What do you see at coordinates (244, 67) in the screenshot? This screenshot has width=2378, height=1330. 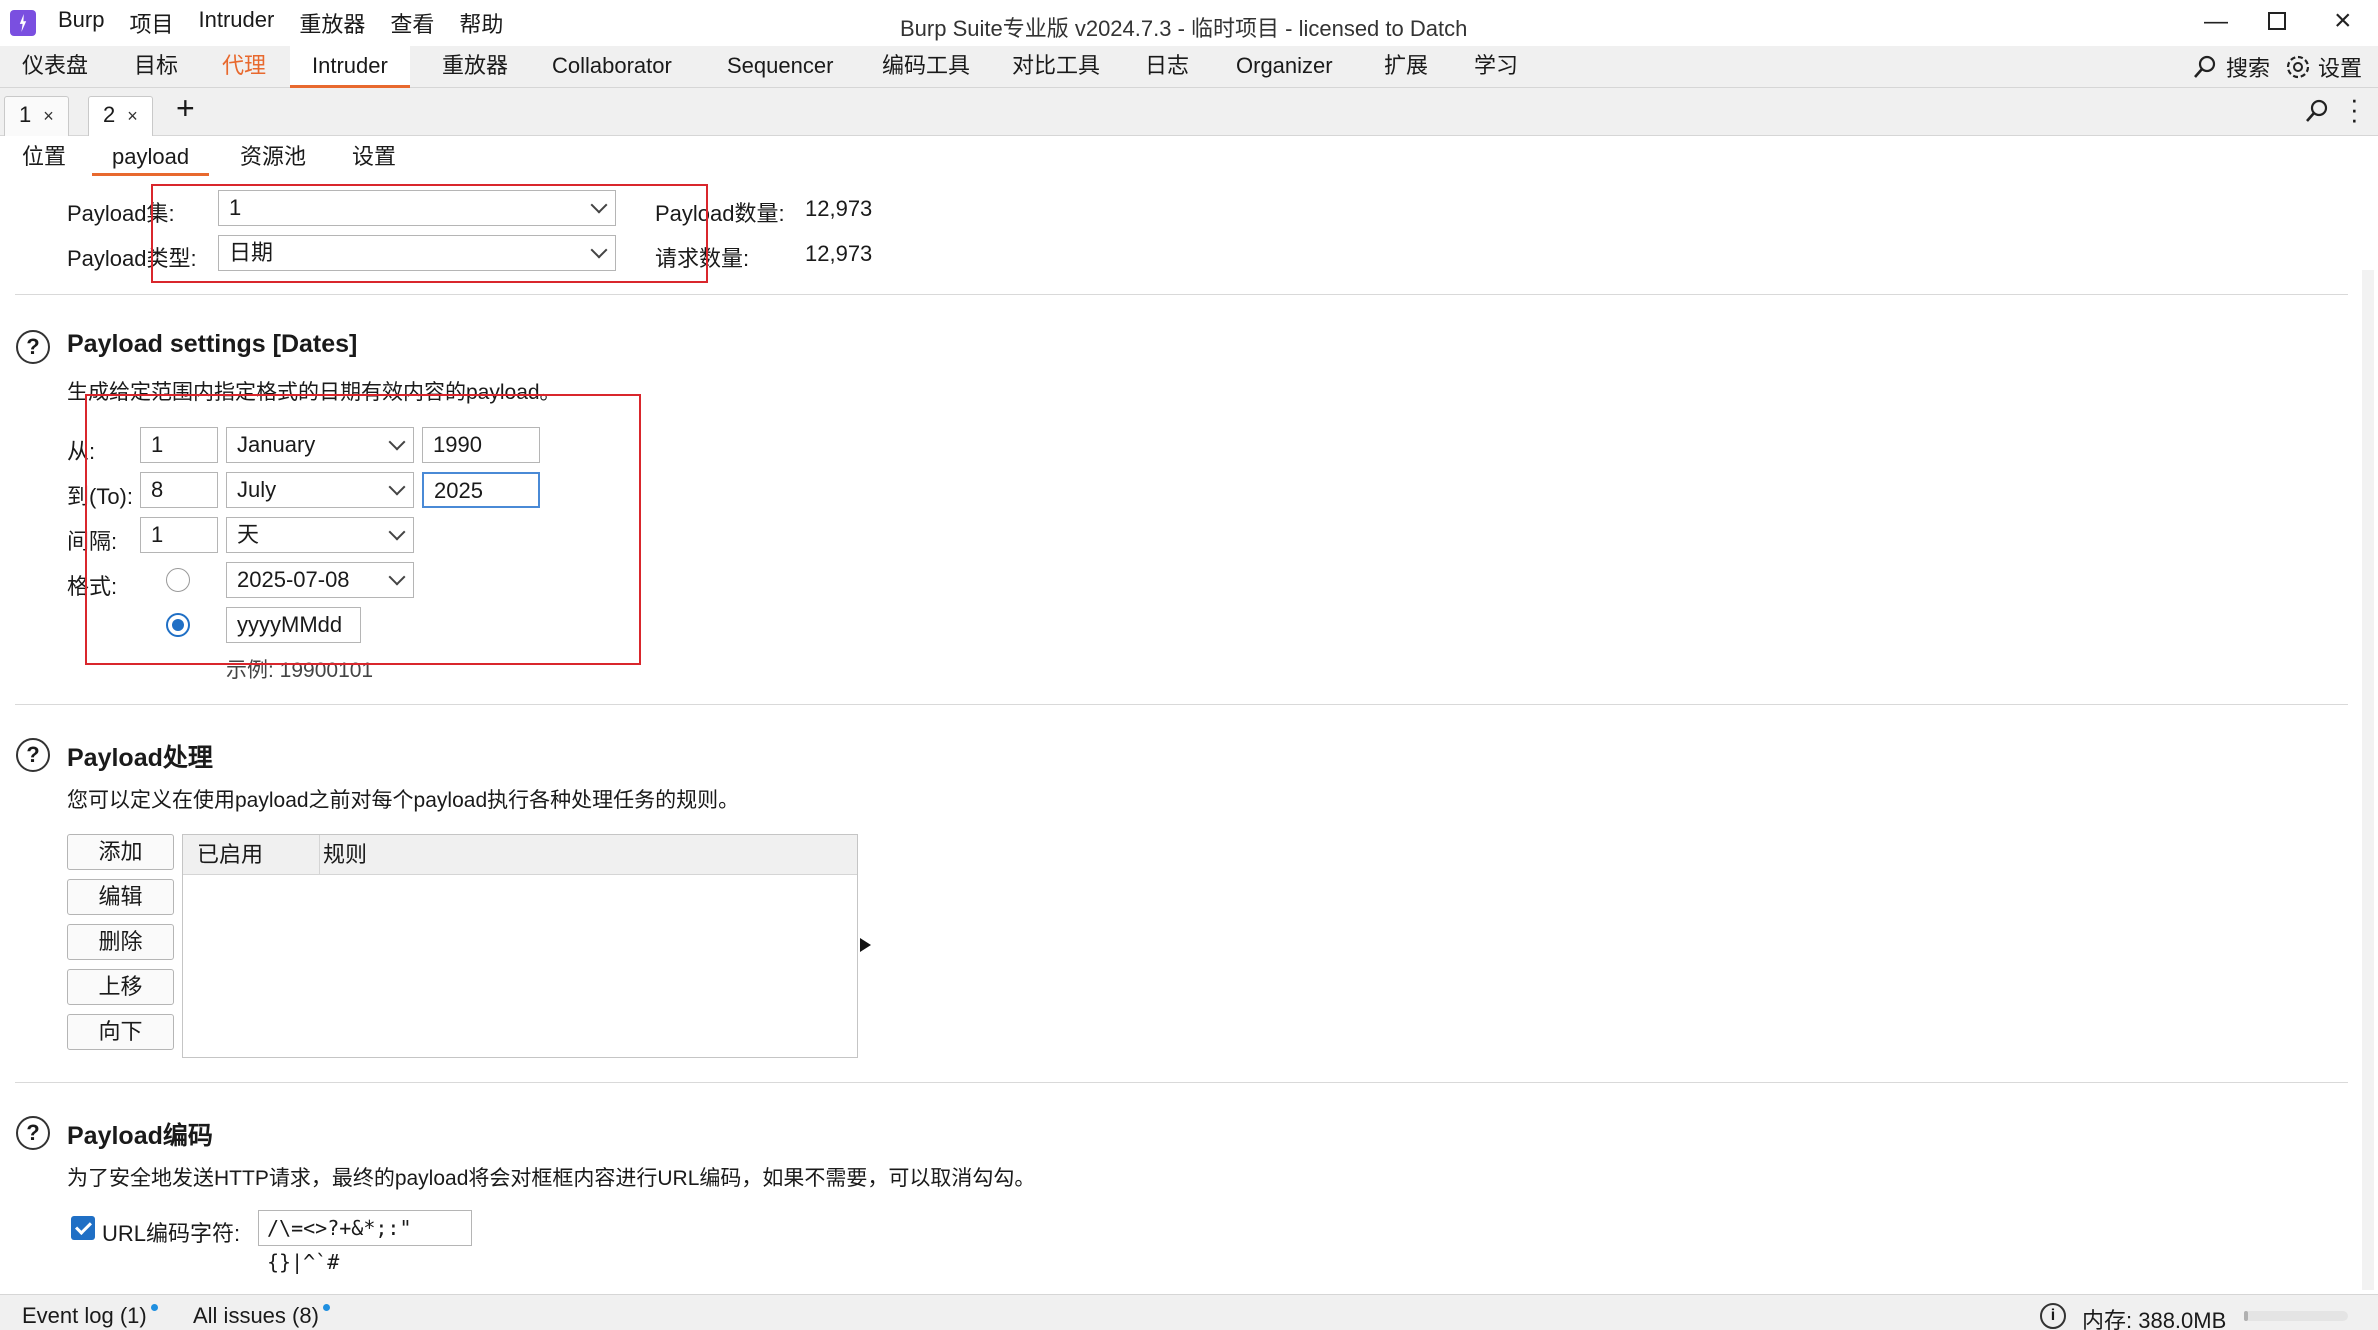 I see `tab-proxy: 代理` at bounding box center [244, 67].